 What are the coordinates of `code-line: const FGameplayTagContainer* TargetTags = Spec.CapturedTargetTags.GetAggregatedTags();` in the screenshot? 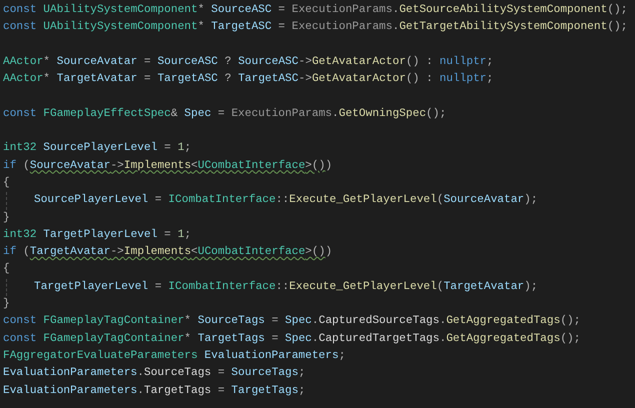 It's located at (291, 339).